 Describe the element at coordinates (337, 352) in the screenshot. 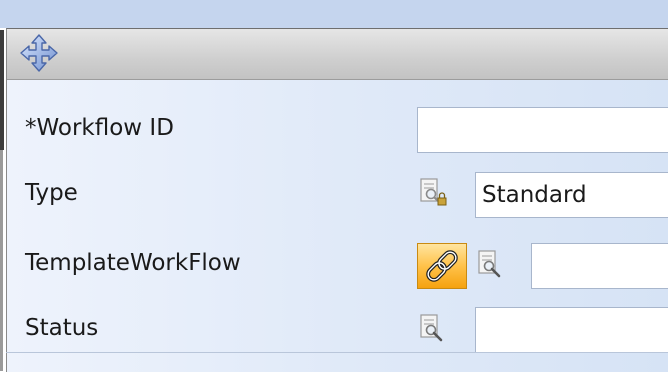

I see `bottom-divider` at that location.